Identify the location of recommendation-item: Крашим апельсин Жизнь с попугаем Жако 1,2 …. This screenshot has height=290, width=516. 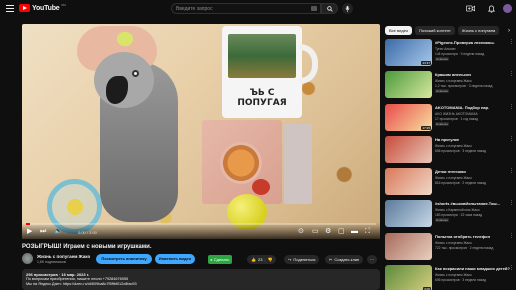
(450, 87).